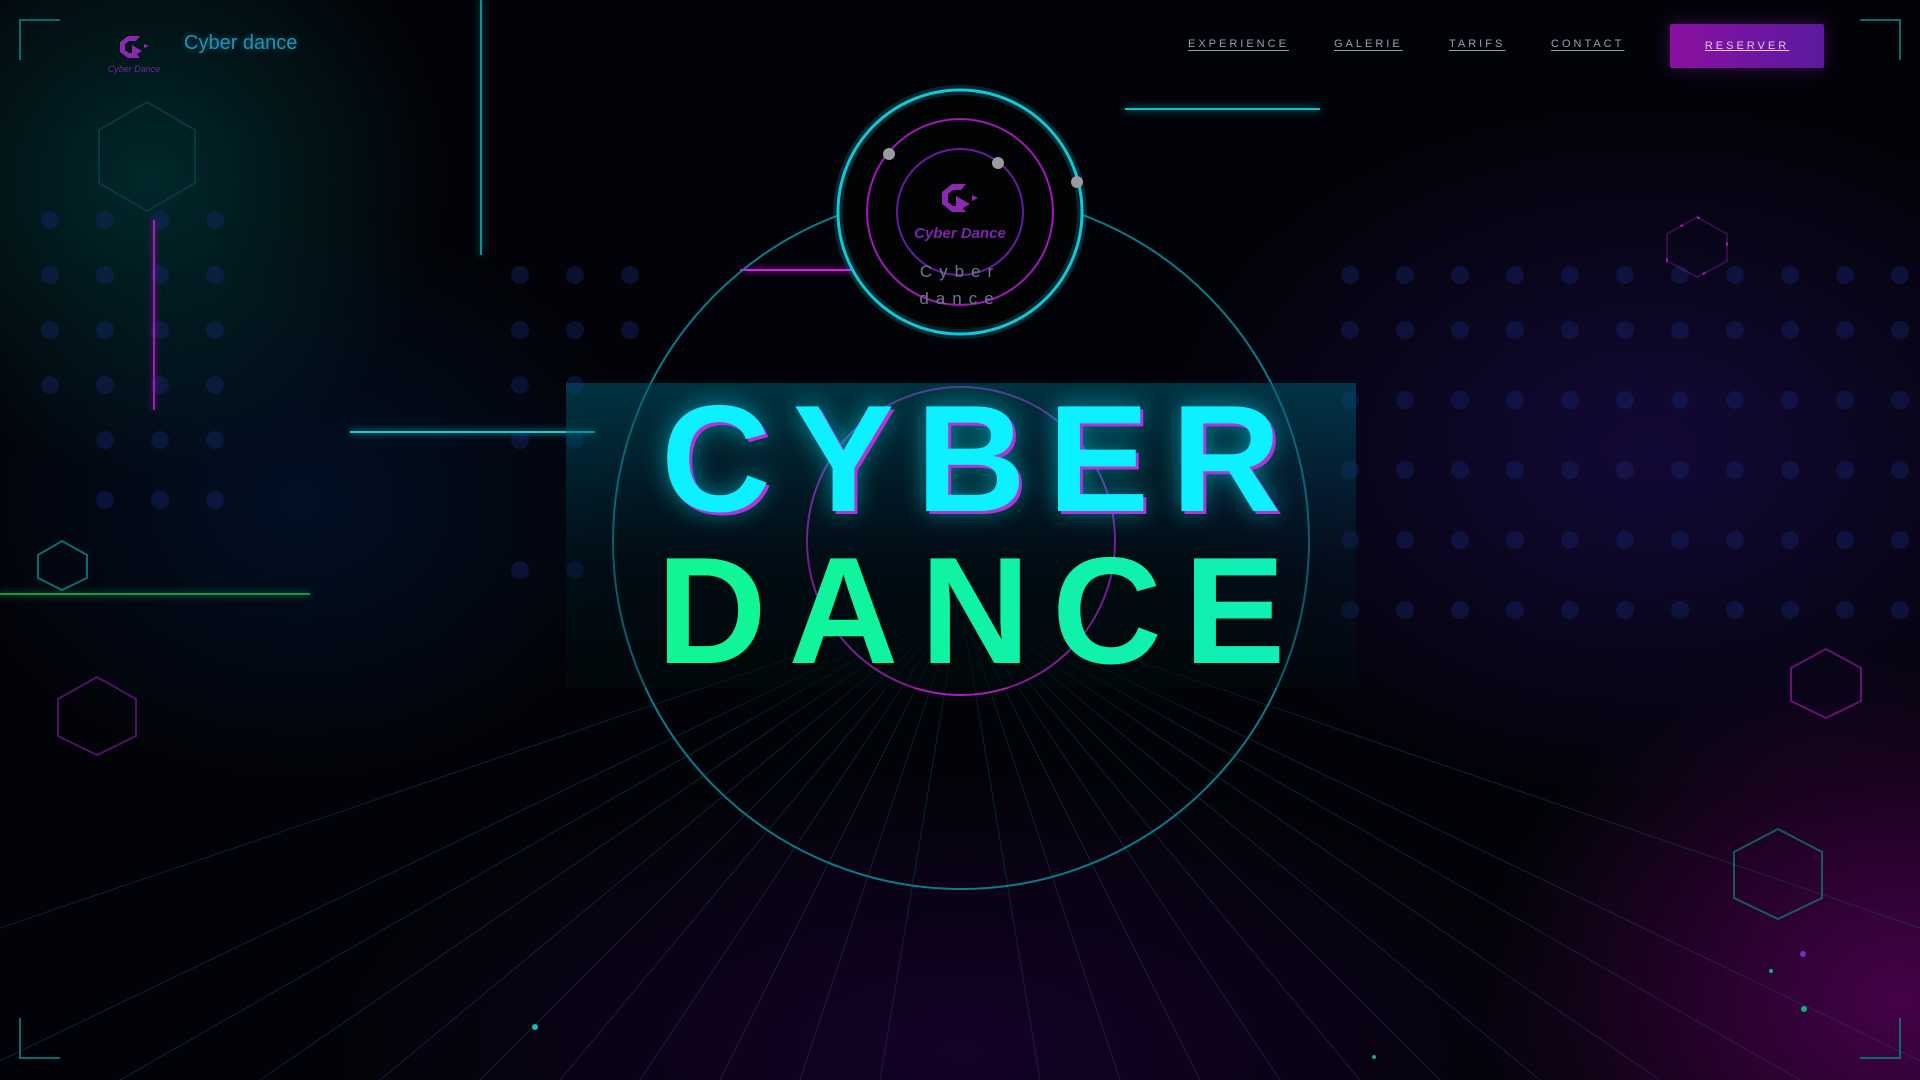  Describe the element at coordinates (1587, 44) in the screenshot. I see `nav-link-contact: CONTACT` at that location.